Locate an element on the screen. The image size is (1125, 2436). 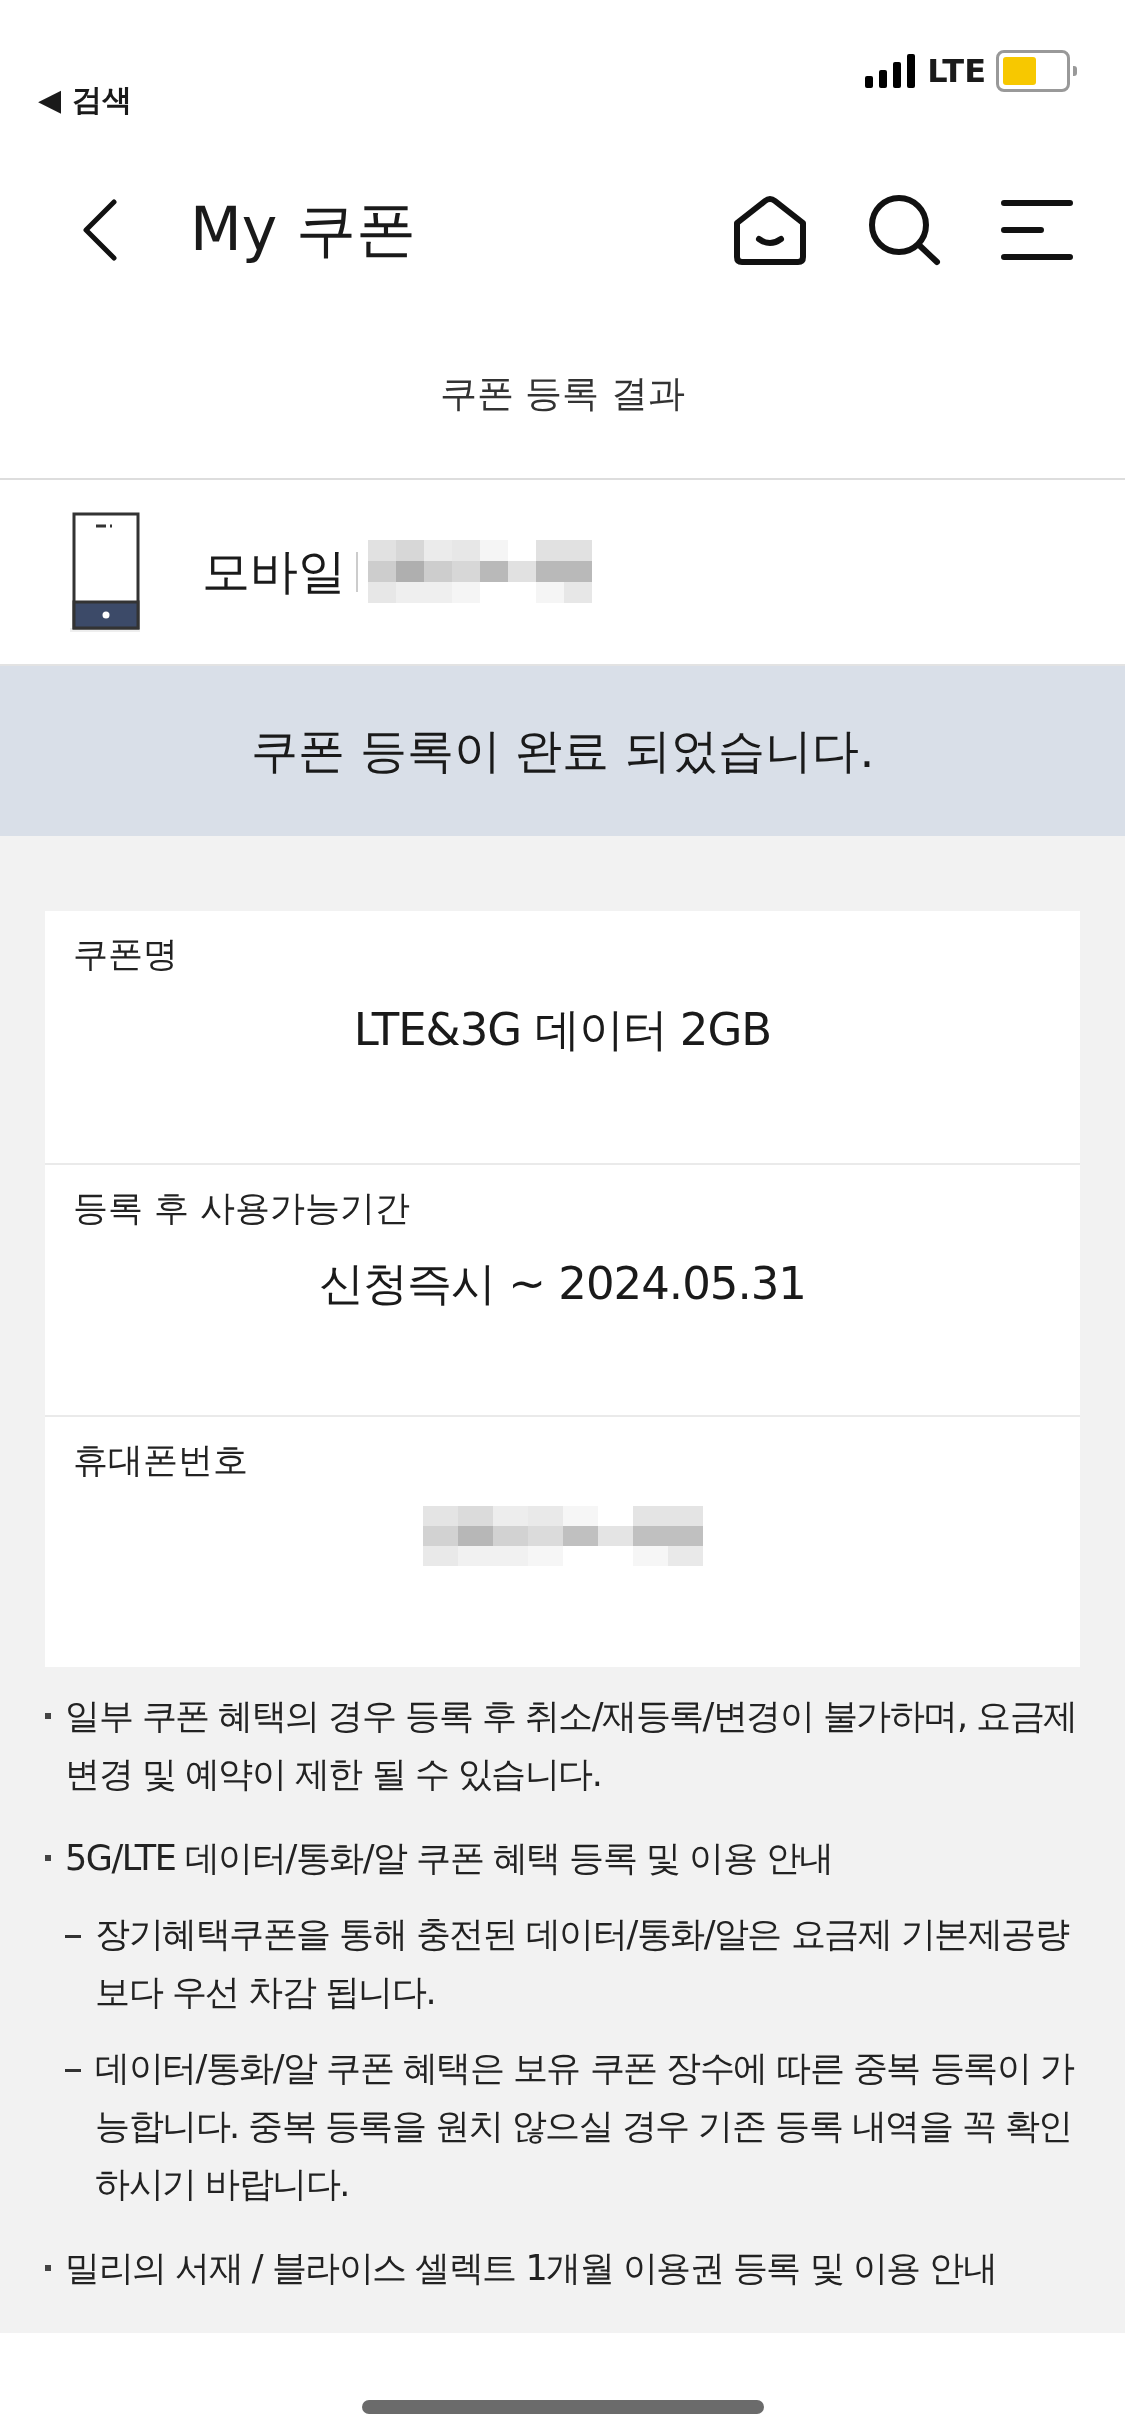
notice-text: 일부 쿠폰 혜택의 경우 등록 후 취소/재등록/변경이 불가하며, 요금제 변경 및 예약이 제한 될 수 있습니다. is located at coordinates (571, 1745).